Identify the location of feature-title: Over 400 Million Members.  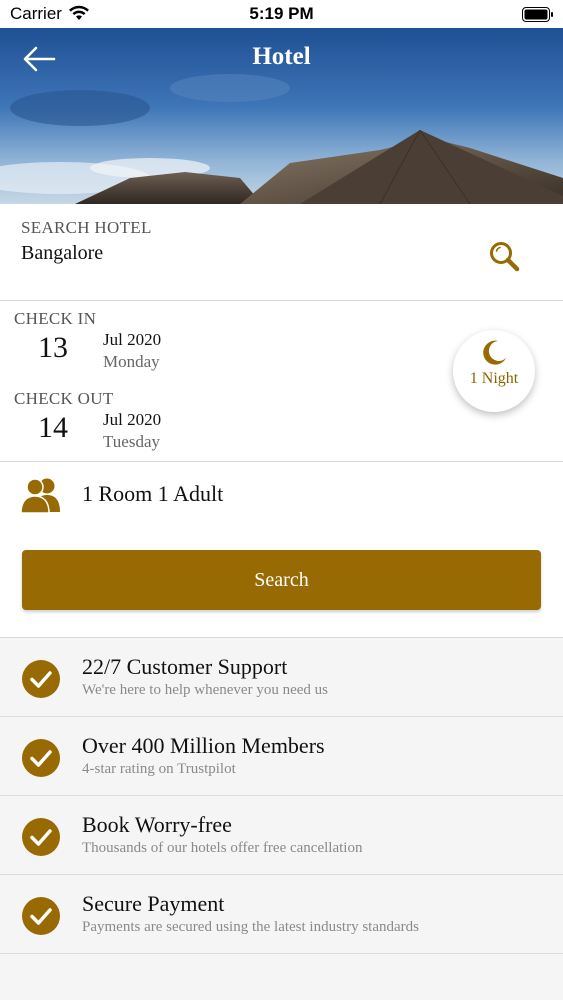
(203, 745).